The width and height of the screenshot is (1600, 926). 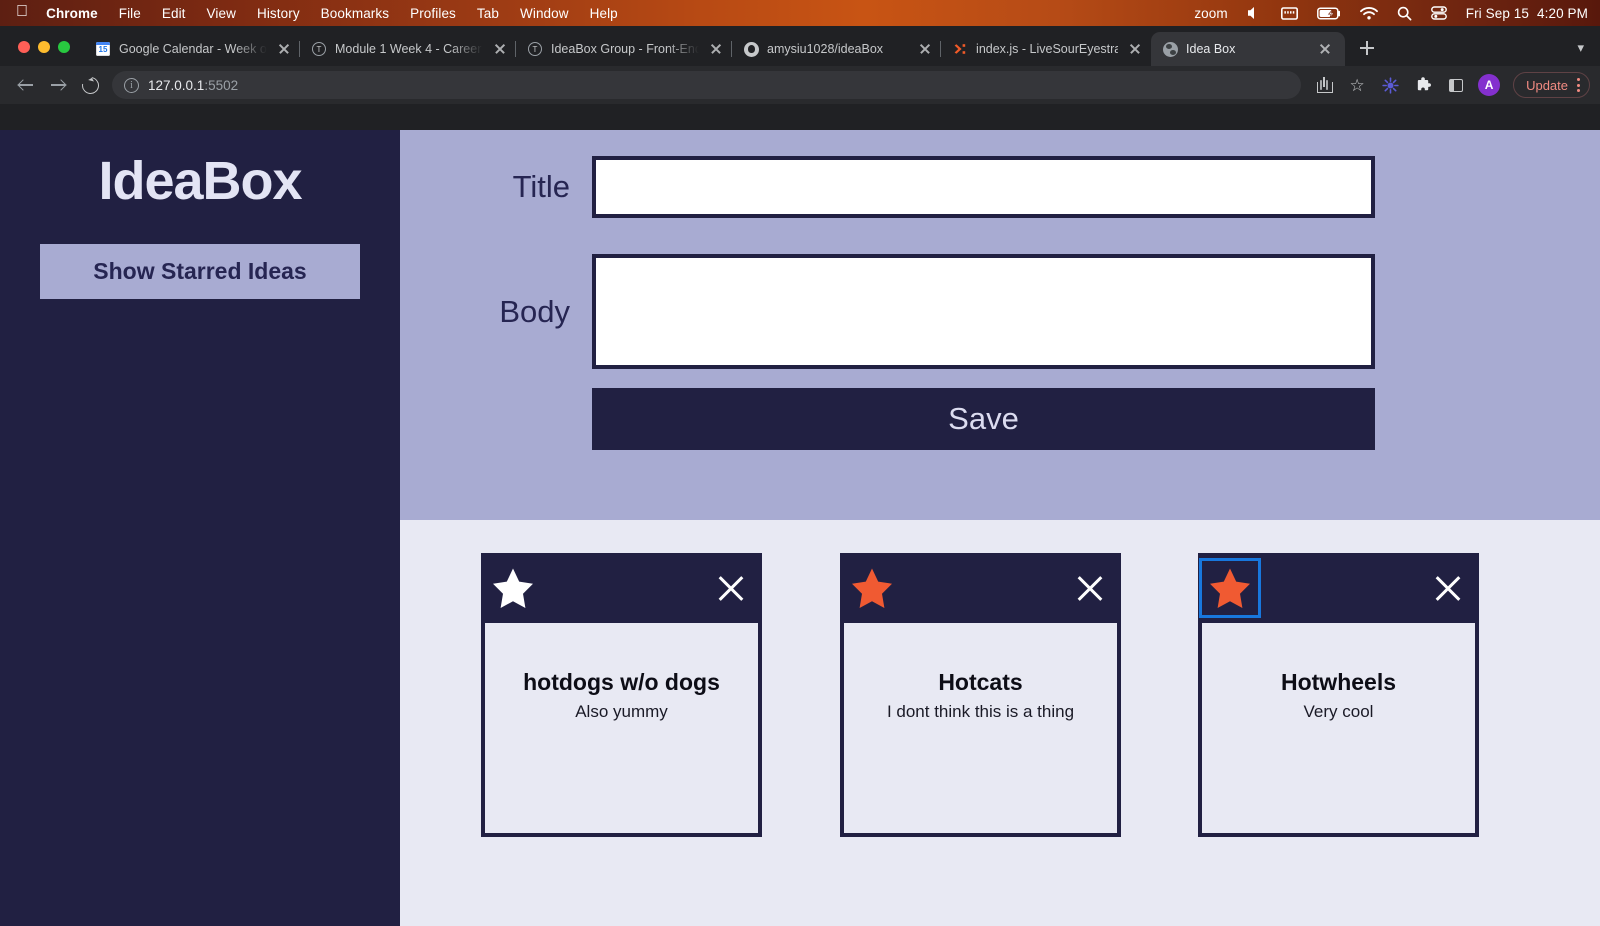 I want to click on menu-item-window: Window, so click(x=544, y=13).